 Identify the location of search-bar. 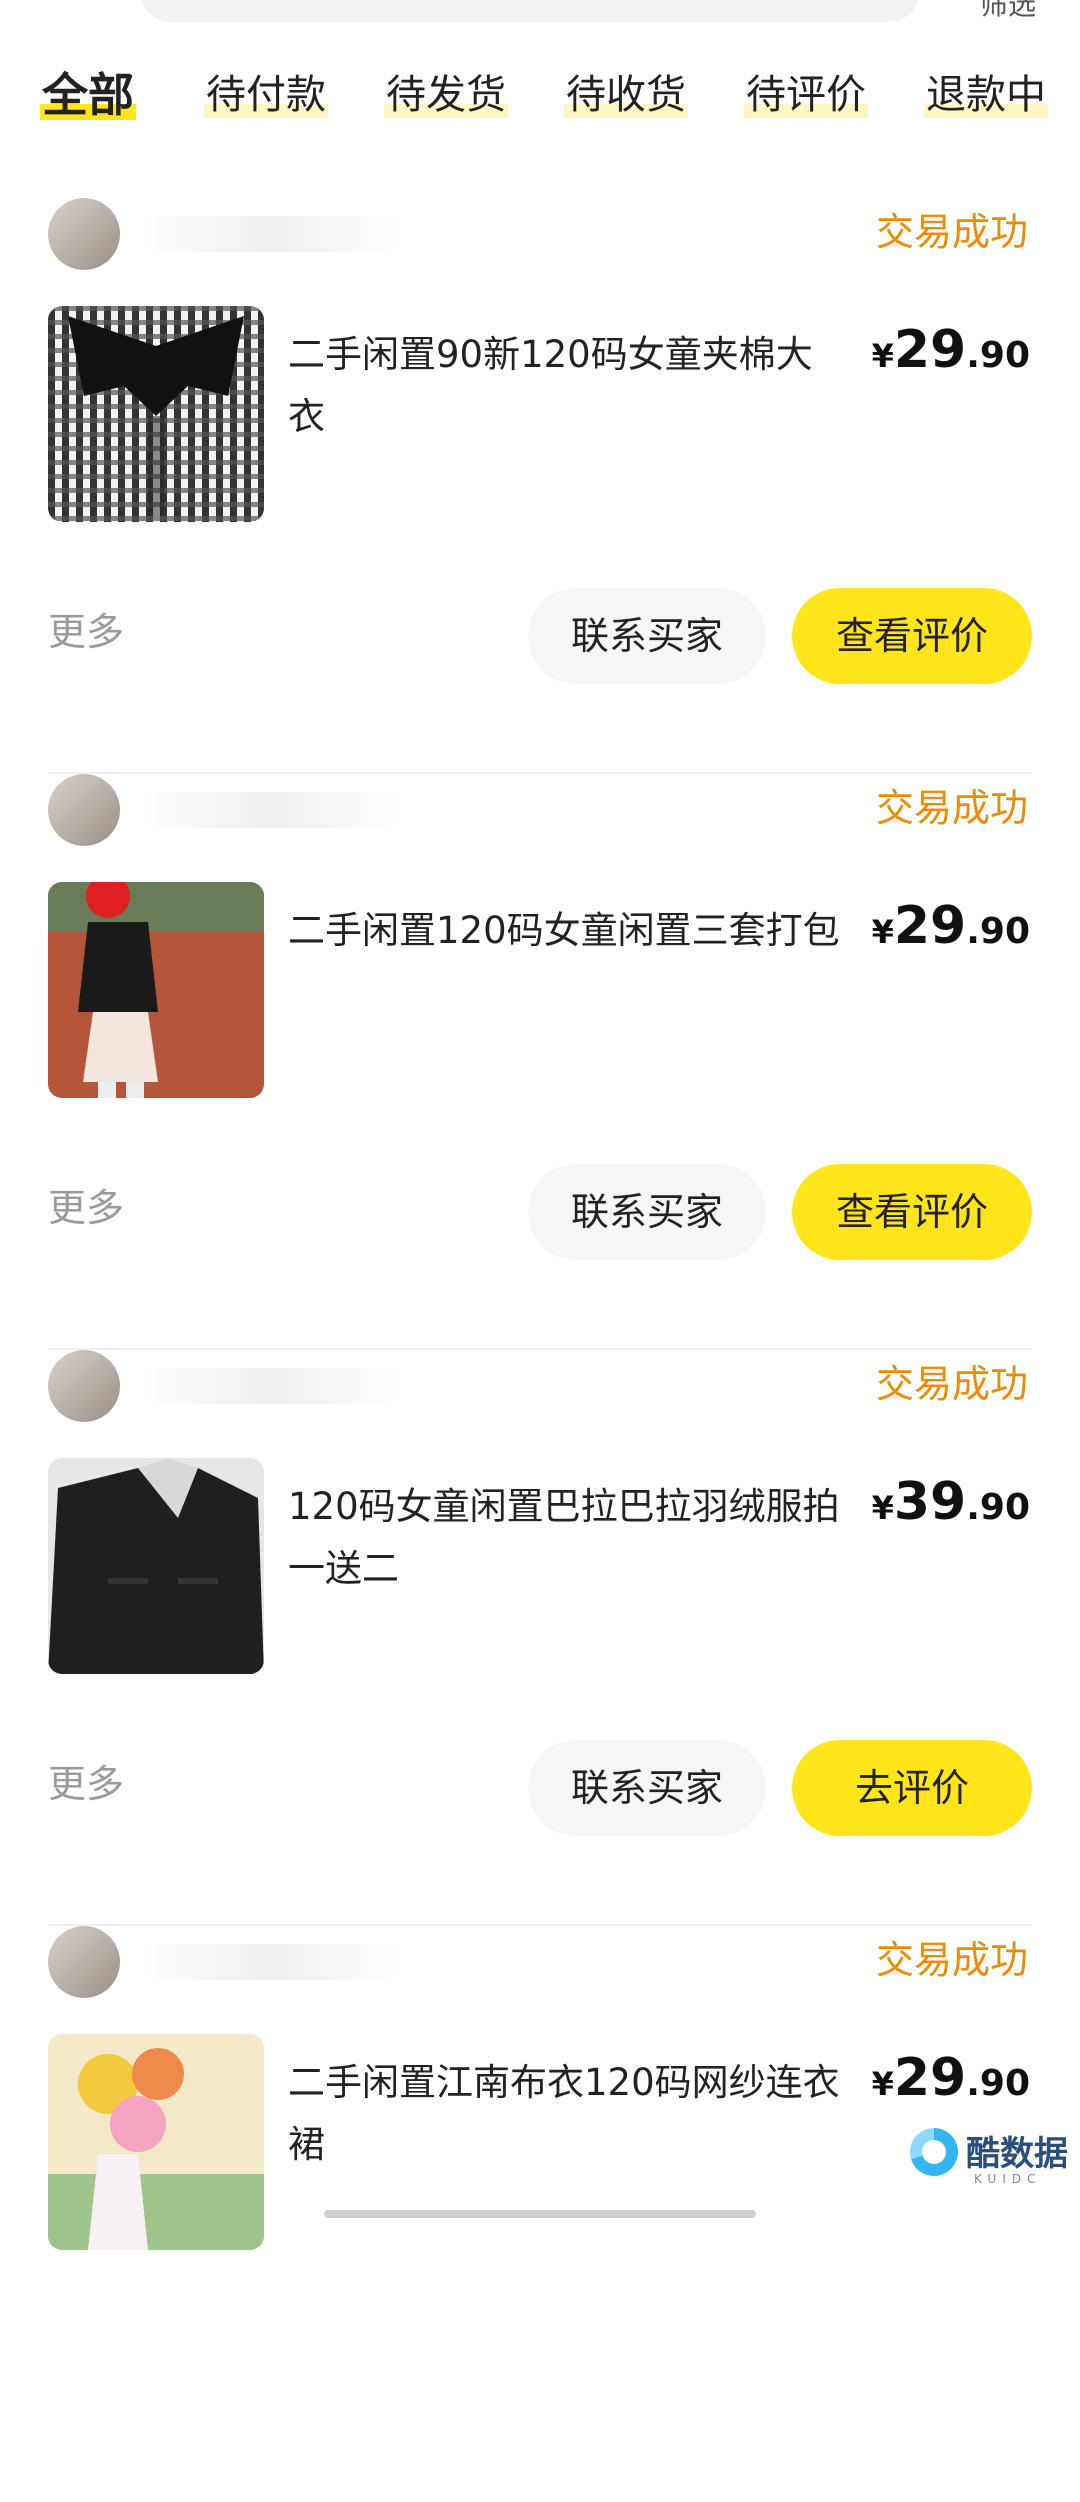
(530, 11).